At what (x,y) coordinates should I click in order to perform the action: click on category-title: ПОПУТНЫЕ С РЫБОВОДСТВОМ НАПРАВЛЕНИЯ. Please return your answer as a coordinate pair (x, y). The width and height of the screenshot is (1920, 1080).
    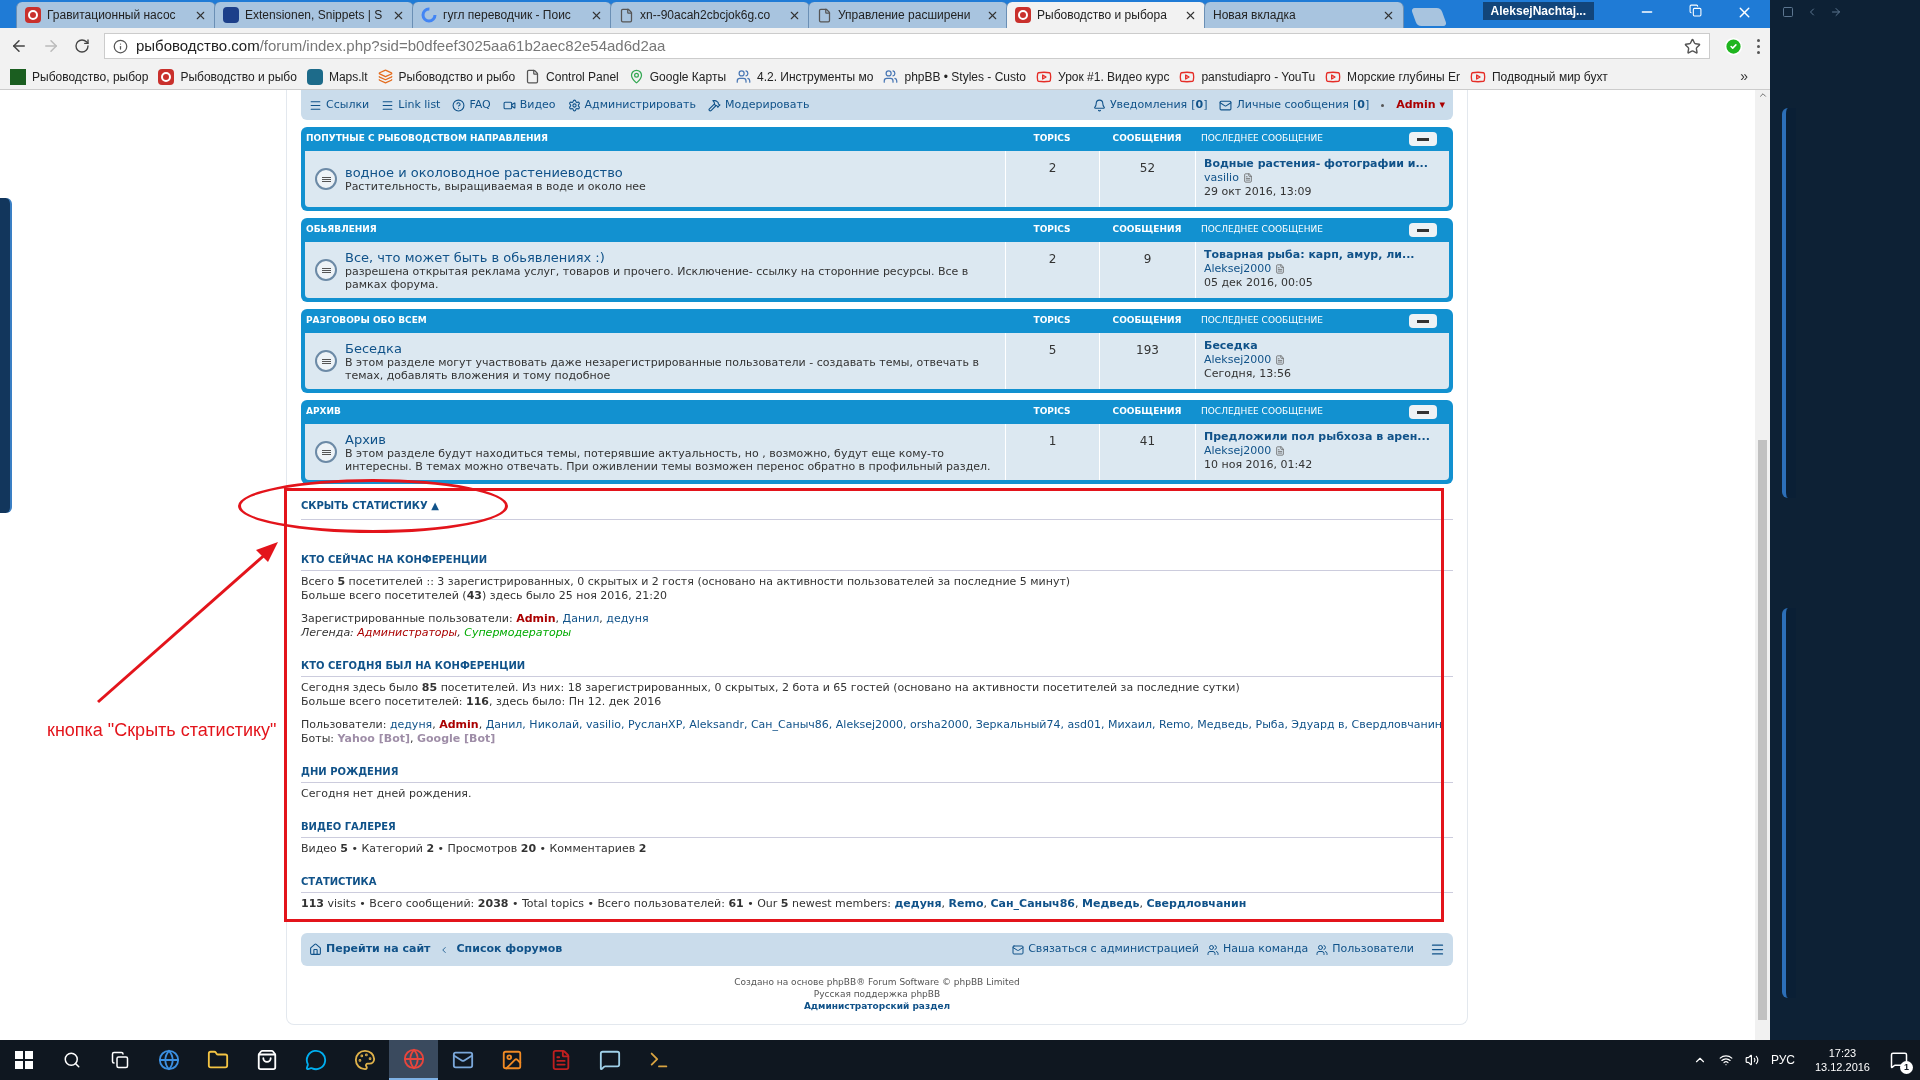
    Looking at the image, I should click on (655, 139).